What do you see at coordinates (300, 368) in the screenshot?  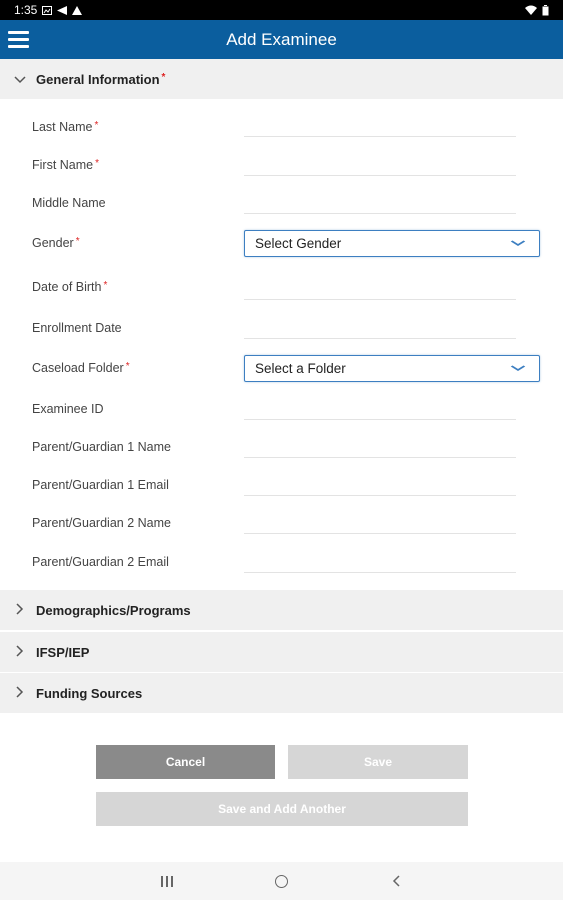 I see `caseload-folder-select-value: Select a Folder` at bounding box center [300, 368].